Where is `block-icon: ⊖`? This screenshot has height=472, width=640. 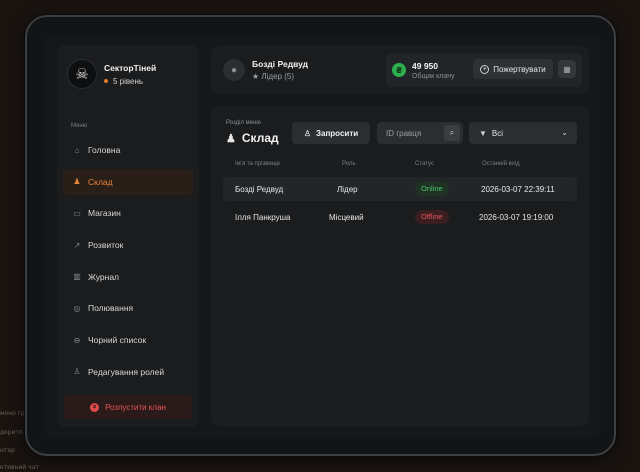
block-icon: ⊖ is located at coordinates (77, 340).